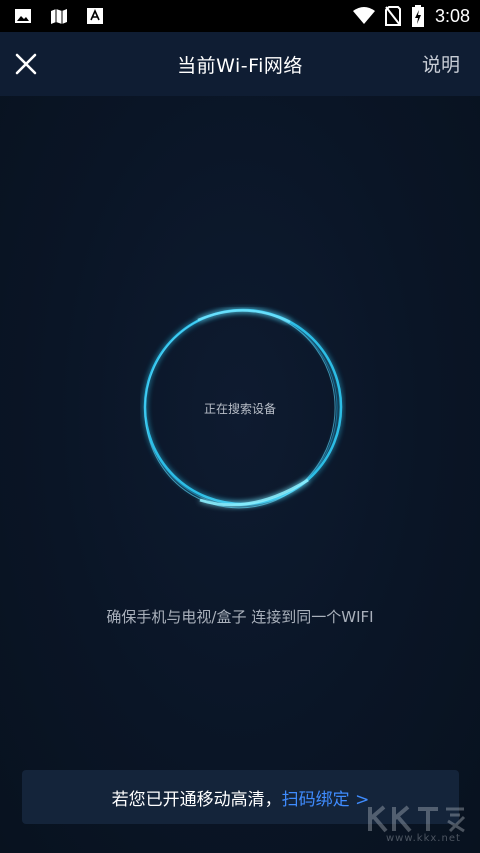  I want to click on bind-prefix-text: 若您已开通移动高清，, so click(196, 799).